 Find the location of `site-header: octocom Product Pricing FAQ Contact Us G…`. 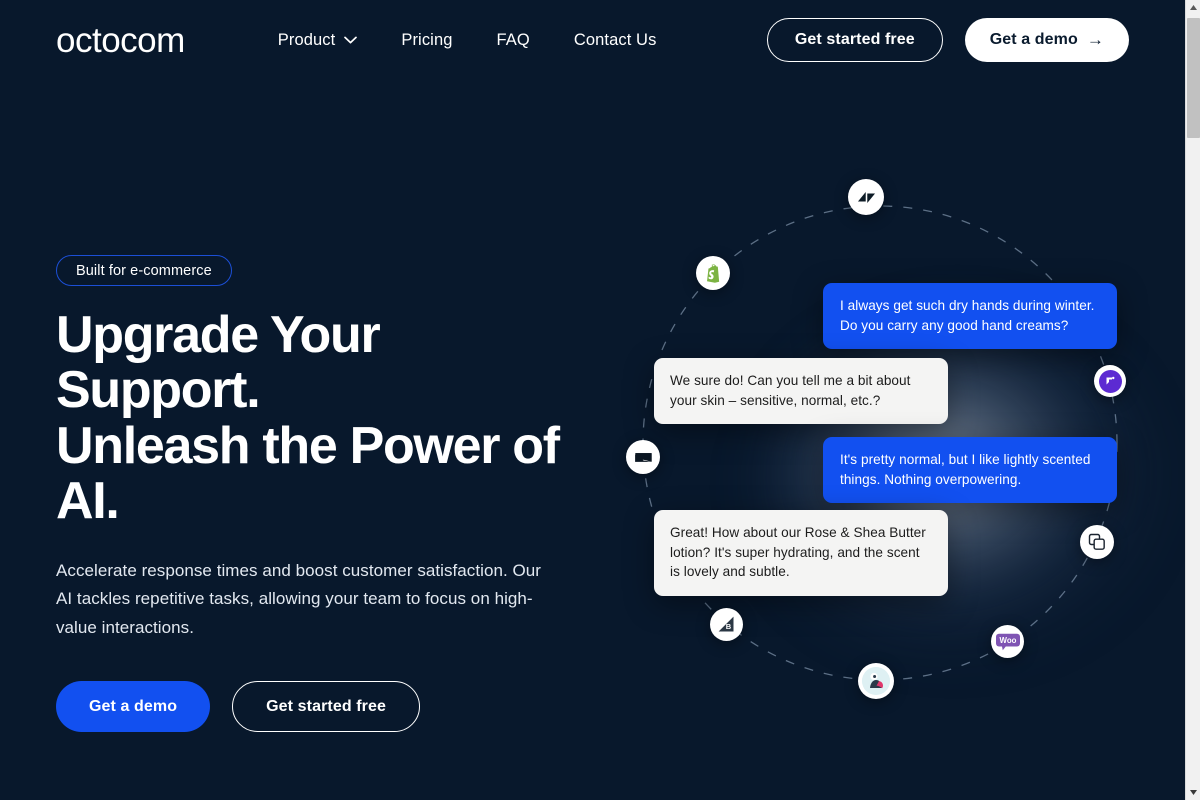

site-header: octocom Product Pricing FAQ Contact Us G… is located at coordinates (592, 40).